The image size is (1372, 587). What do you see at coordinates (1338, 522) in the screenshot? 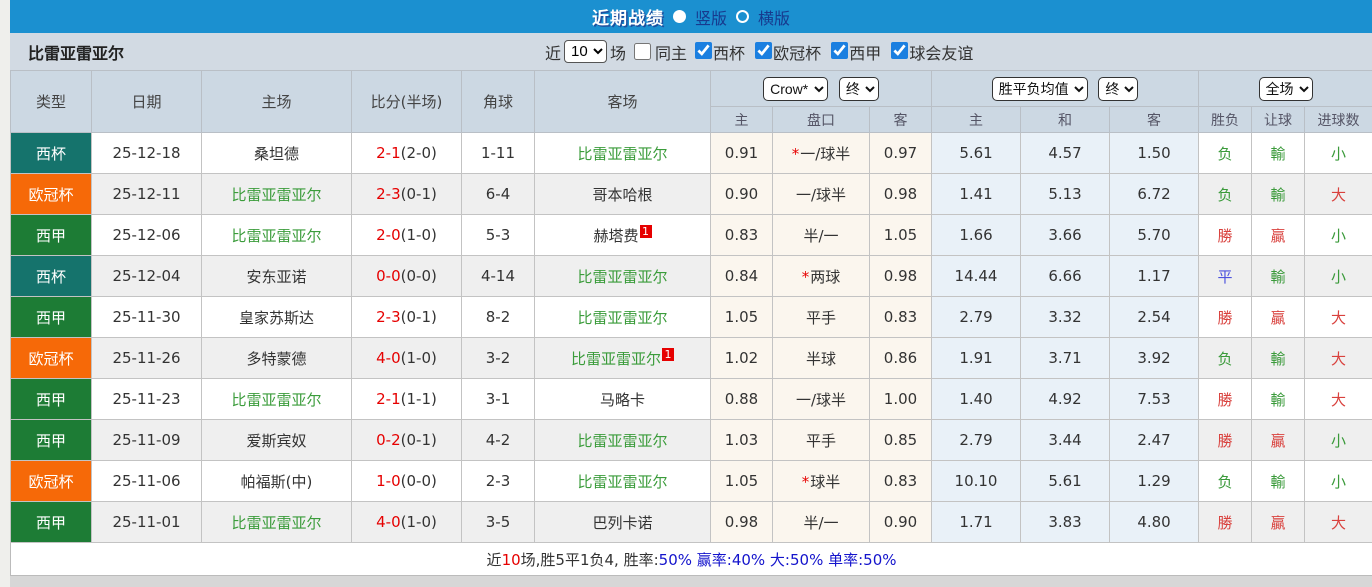
I see `result-goals-cell: 大` at bounding box center [1338, 522].